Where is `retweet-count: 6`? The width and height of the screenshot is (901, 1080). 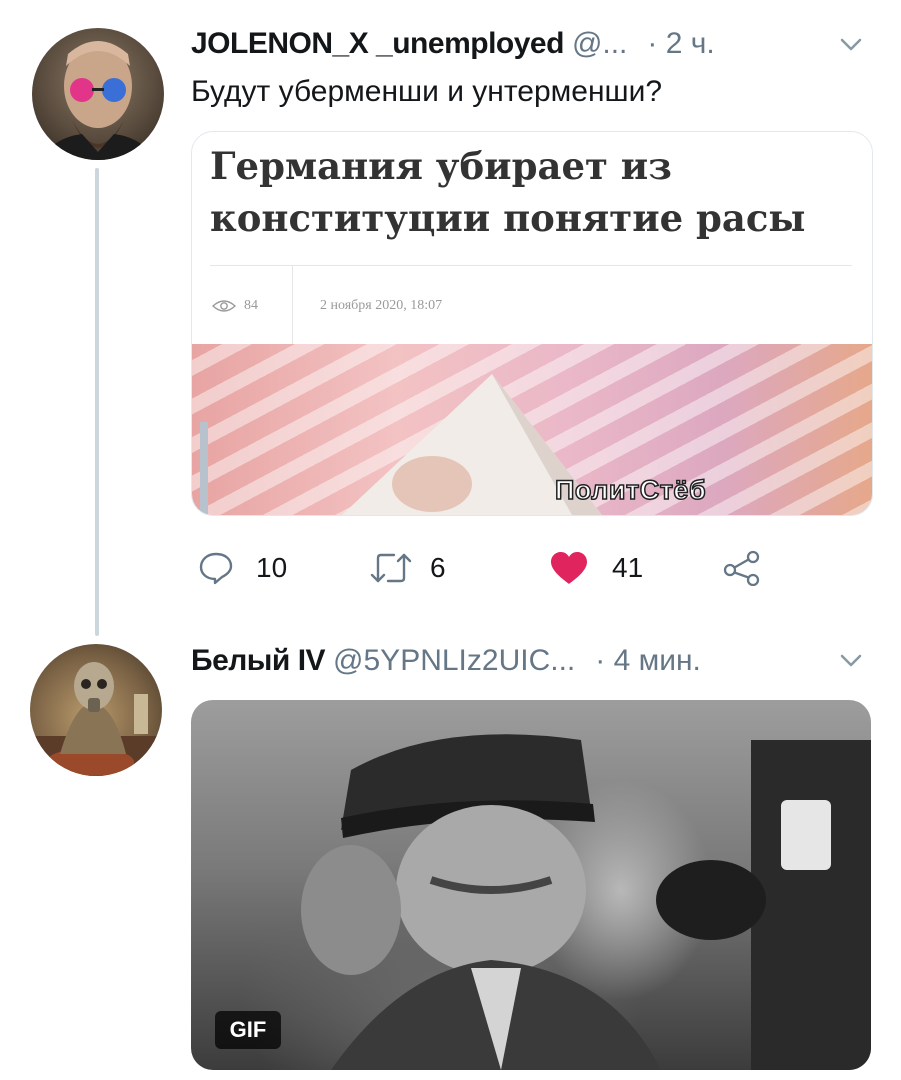
retweet-count: 6 is located at coordinates (438, 567).